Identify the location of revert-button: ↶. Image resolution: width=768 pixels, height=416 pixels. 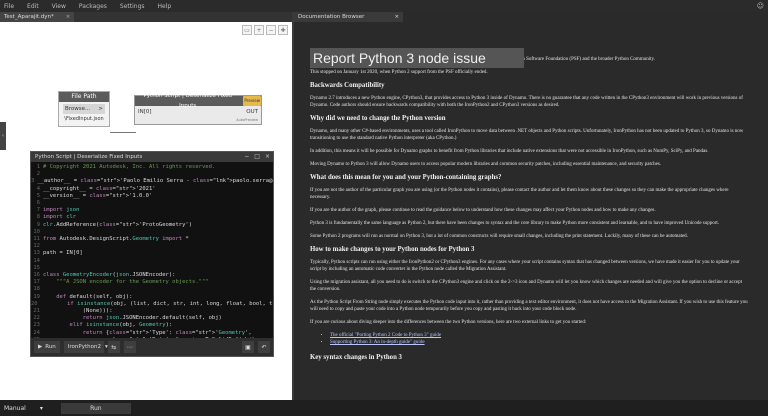
(264, 347).